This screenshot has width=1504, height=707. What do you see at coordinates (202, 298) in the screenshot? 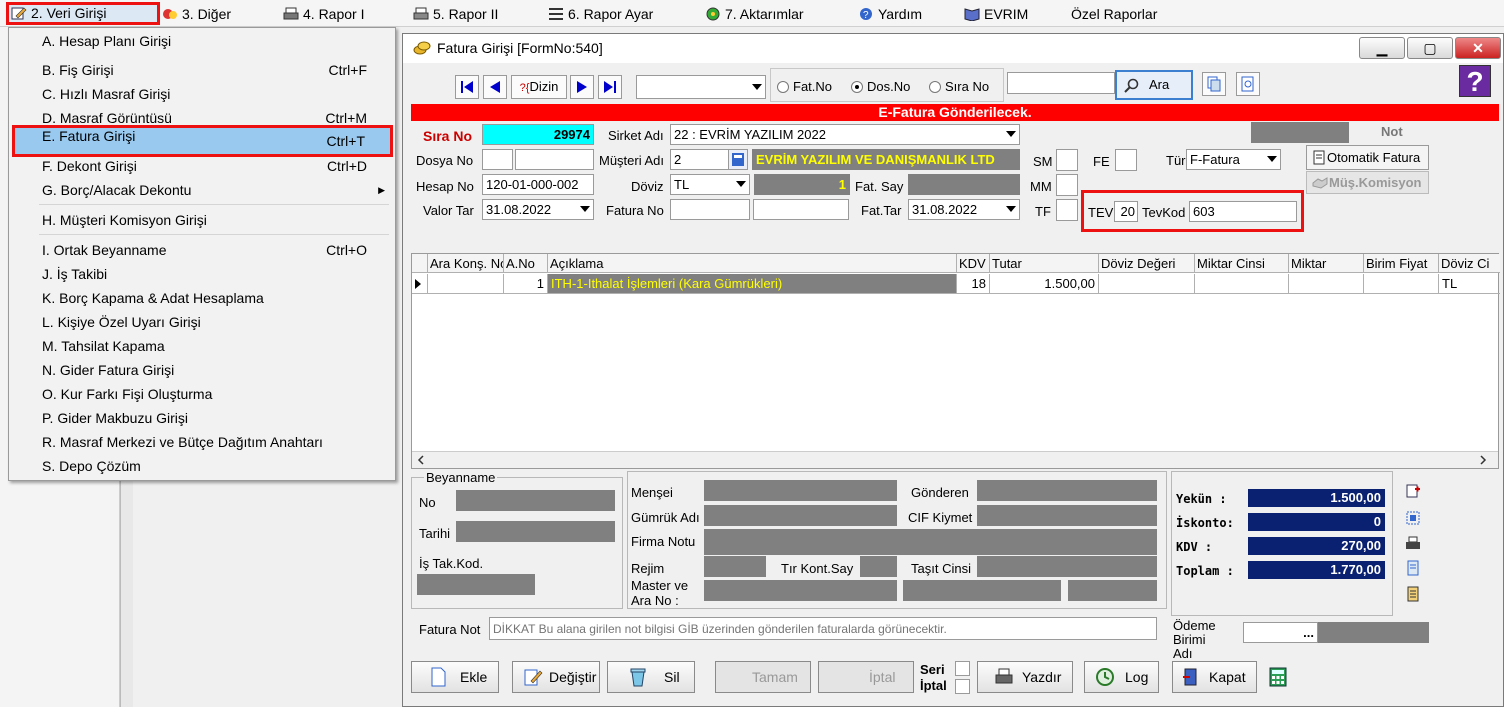
I see `menu-item: K. Borç Kapama & Adat Hesaplama` at bounding box center [202, 298].